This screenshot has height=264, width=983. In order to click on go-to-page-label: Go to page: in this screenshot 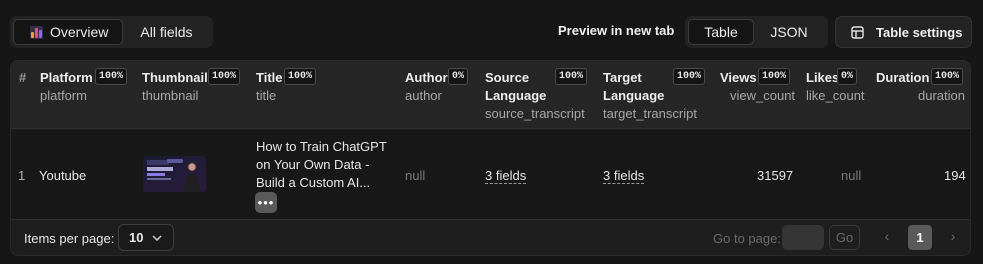, I will do `click(747, 238)`.